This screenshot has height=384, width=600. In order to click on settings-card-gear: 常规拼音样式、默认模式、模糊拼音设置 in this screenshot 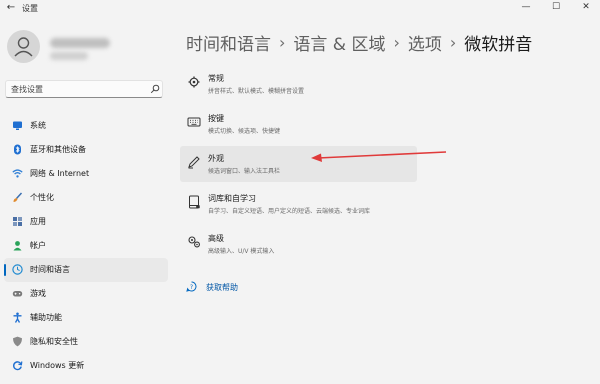, I will do `click(298, 84)`.